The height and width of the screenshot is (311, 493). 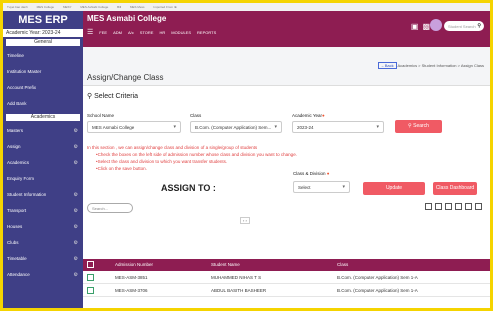 I want to click on instruction-step: Click on the save button., so click(x=196, y=168).